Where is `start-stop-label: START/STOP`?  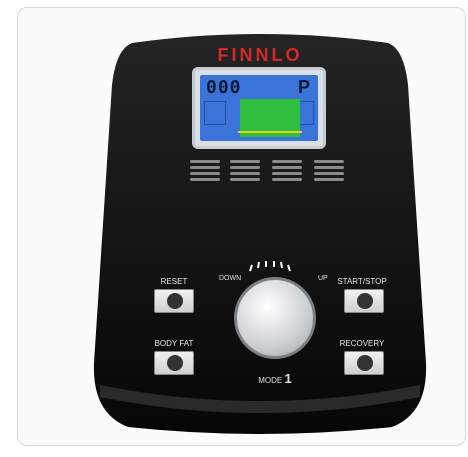 start-stop-label: START/STOP is located at coordinates (362, 281).